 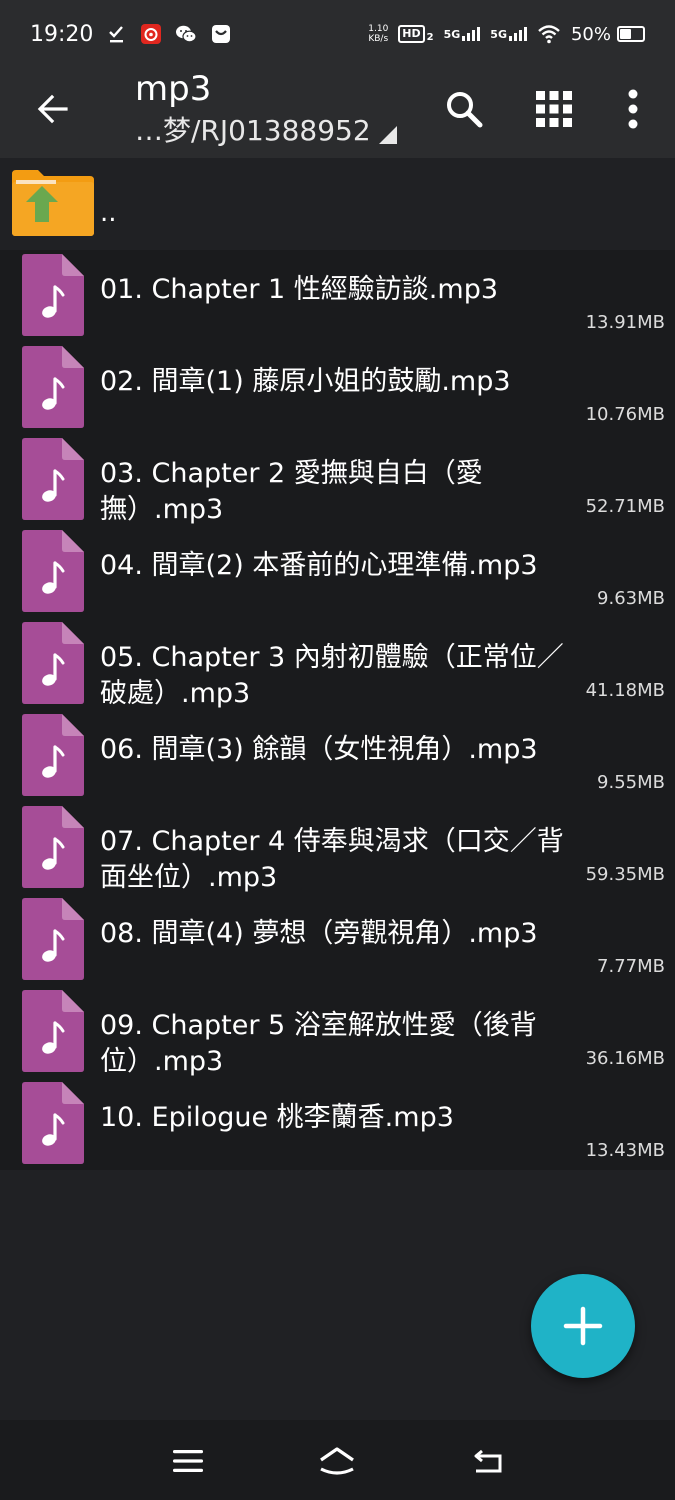 I want to click on back-icon, so click(x=488, y=1461).